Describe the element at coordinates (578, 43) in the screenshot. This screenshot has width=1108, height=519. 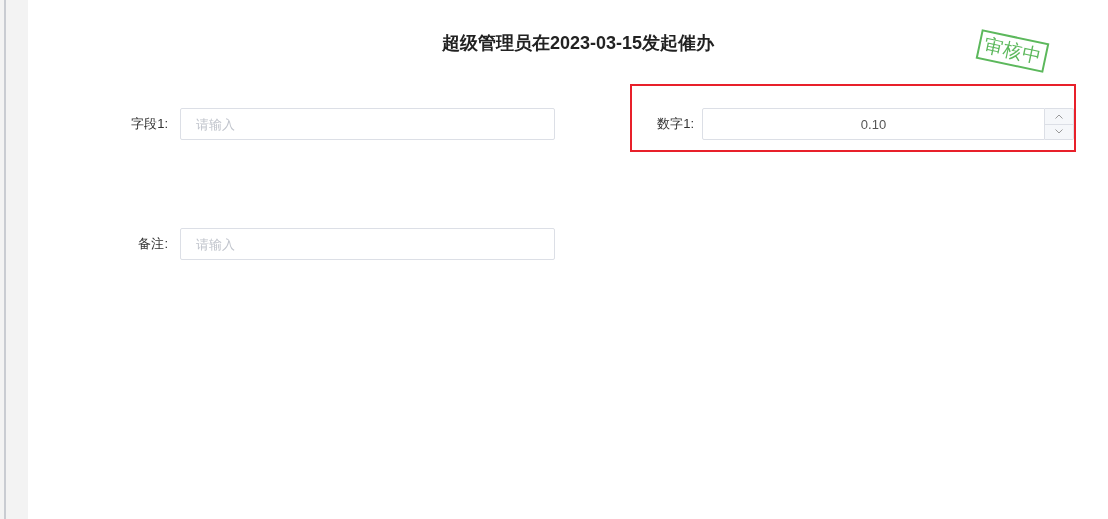
I see `page-title: 超级管理员在2023-03-15发起催办` at that location.